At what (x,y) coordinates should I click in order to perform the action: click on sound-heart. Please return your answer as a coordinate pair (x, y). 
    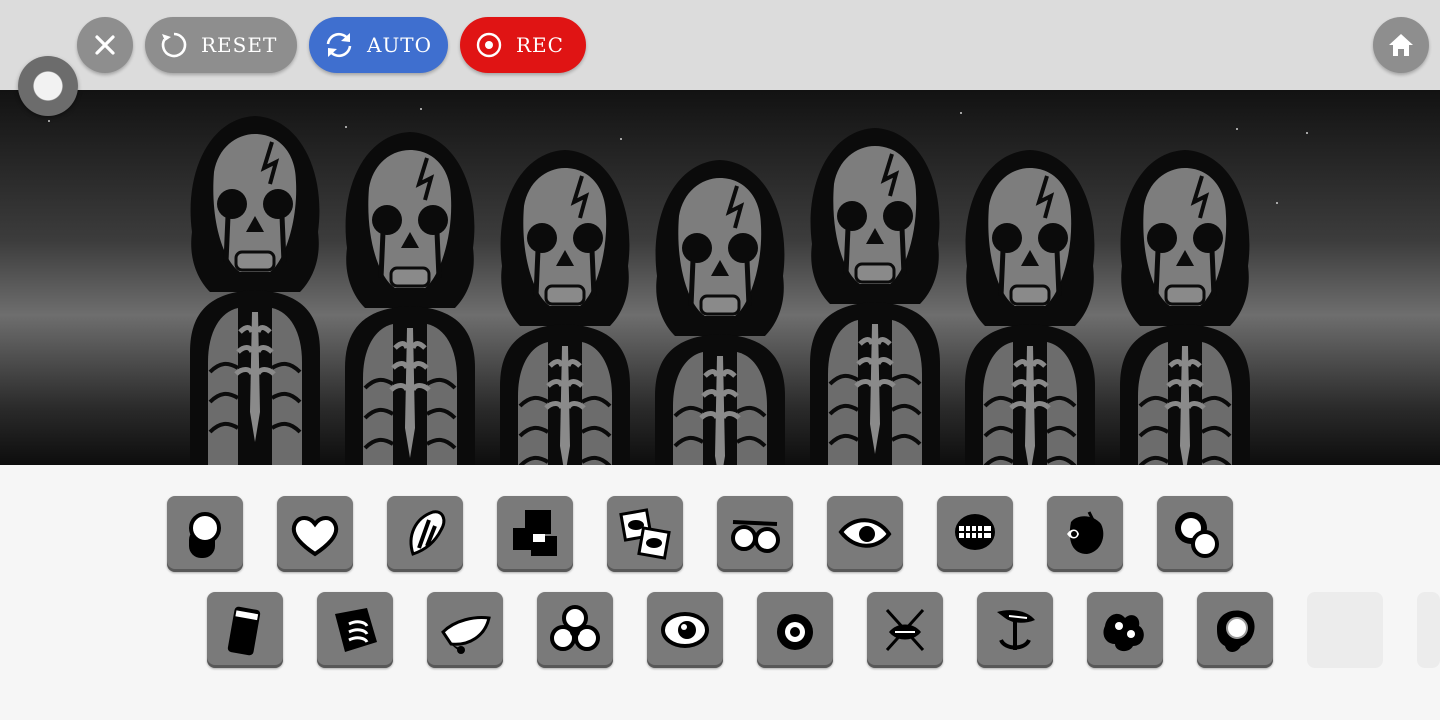
    Looking at the image, I should click on (315, 534).